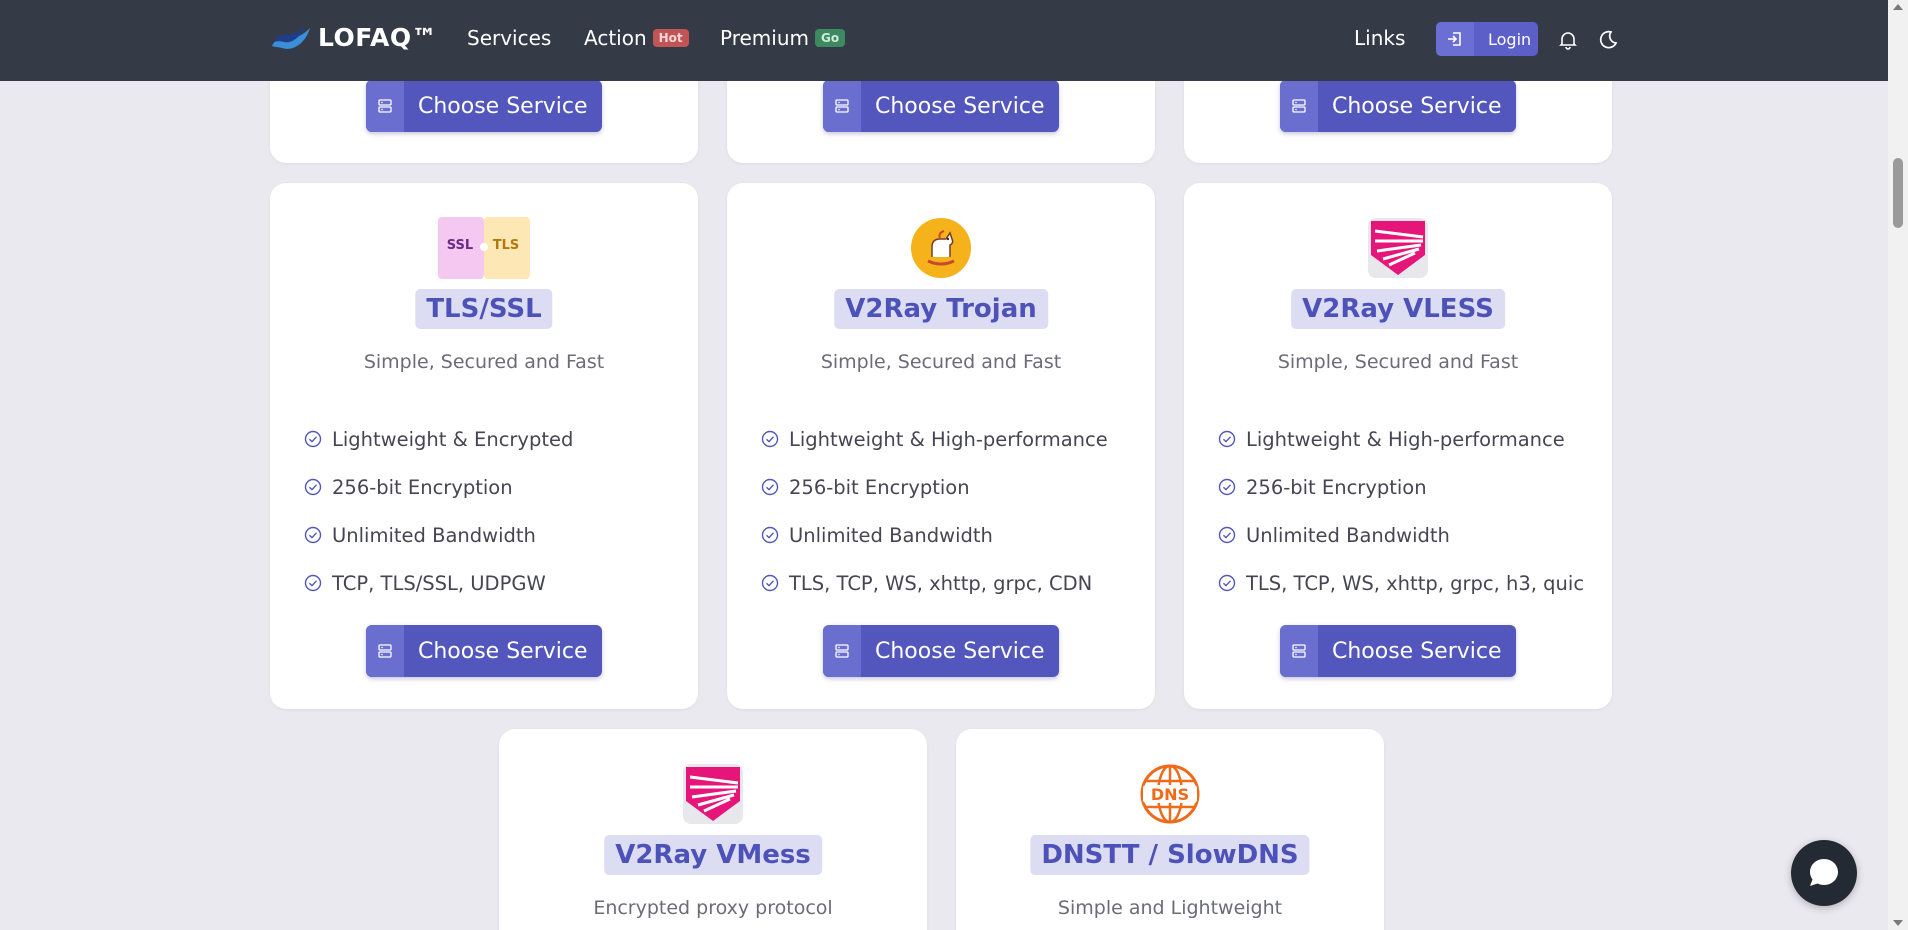 This screenshot has height=930, width=1908. What do you see at coordinates (1170, 855) in the screenshot?
I see `card-title: DNSTT / SlowDNS` at bounding box center [1170, 855].